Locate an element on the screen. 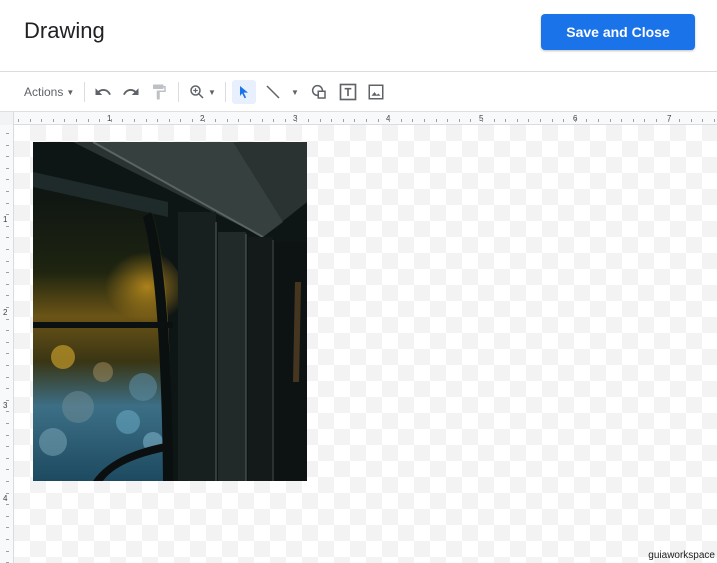 The width and height of the screenshot is (717, 563). select-tool-button is located at coordinates (244, 92).